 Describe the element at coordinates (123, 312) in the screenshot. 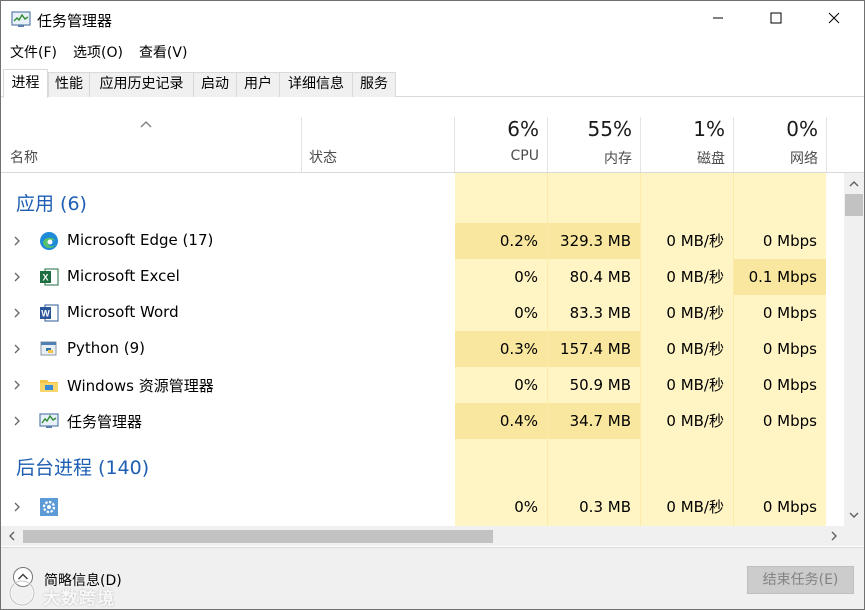

I see `process-name: Microsoft Word` at that location.